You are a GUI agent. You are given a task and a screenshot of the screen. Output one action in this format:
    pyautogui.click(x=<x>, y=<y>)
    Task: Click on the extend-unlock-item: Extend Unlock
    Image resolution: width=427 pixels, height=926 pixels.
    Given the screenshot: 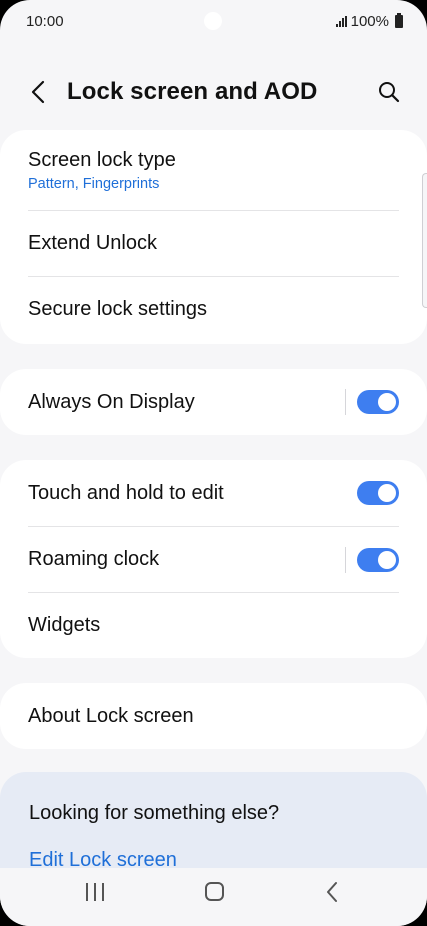 What is the action you would take?
    pyautogui.click(x=213, y=243)
    